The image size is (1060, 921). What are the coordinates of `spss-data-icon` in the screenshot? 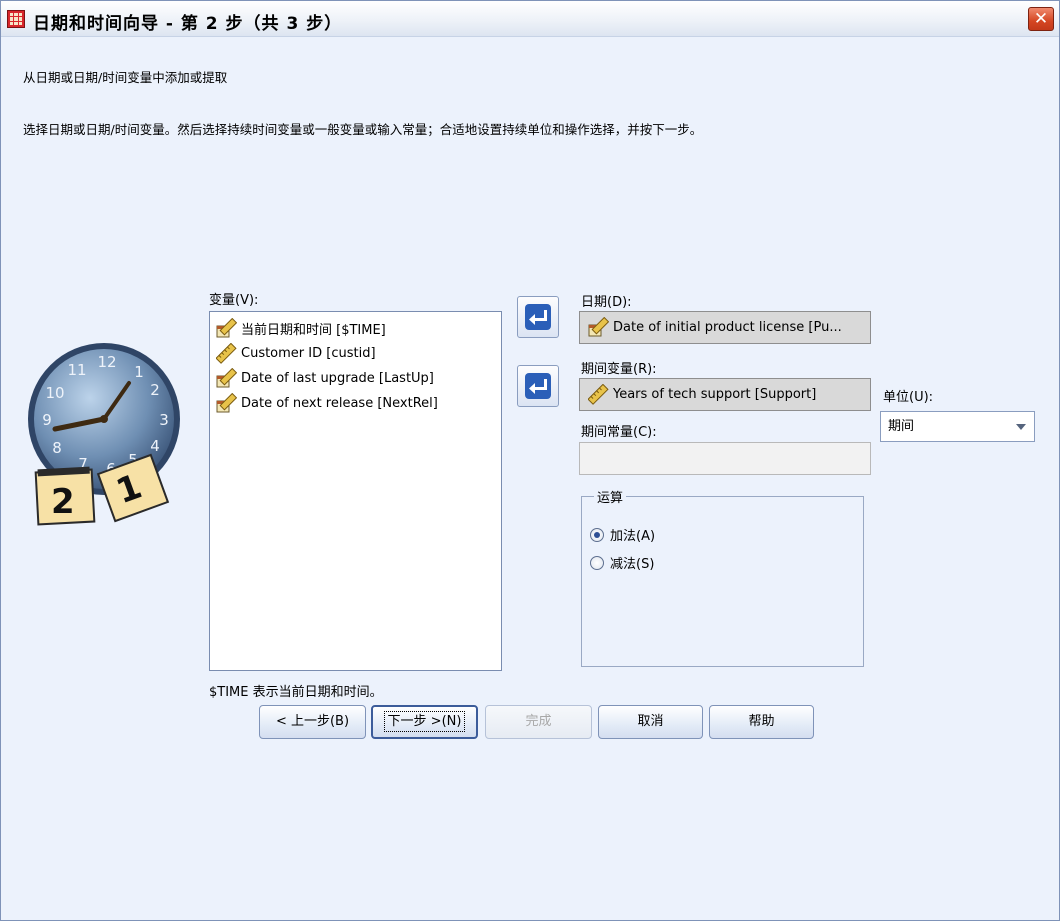 It's located at (16, 19).